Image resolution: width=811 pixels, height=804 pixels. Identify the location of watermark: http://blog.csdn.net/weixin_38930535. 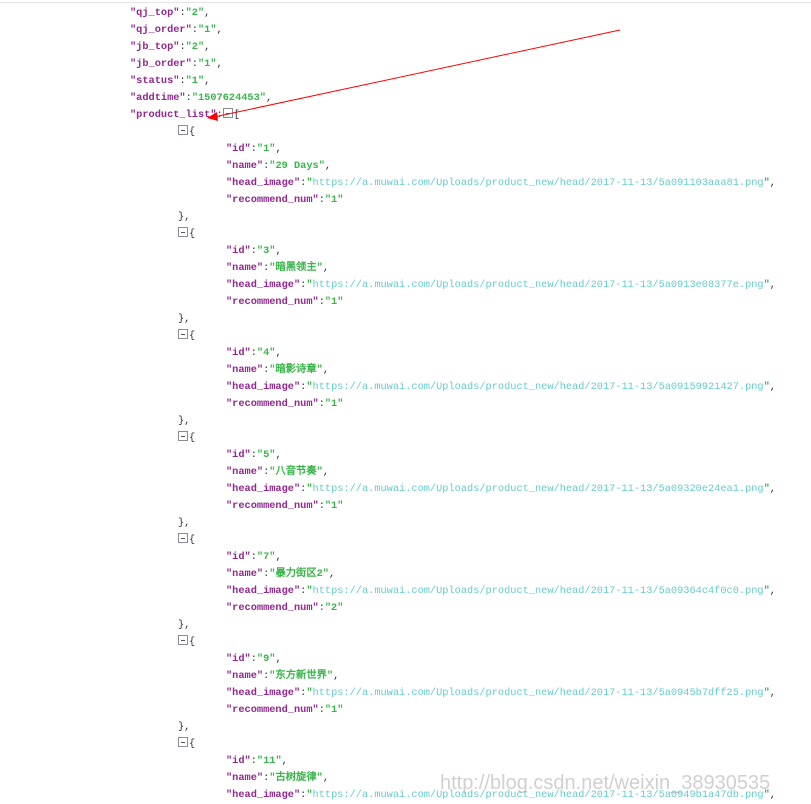
(605, 783).